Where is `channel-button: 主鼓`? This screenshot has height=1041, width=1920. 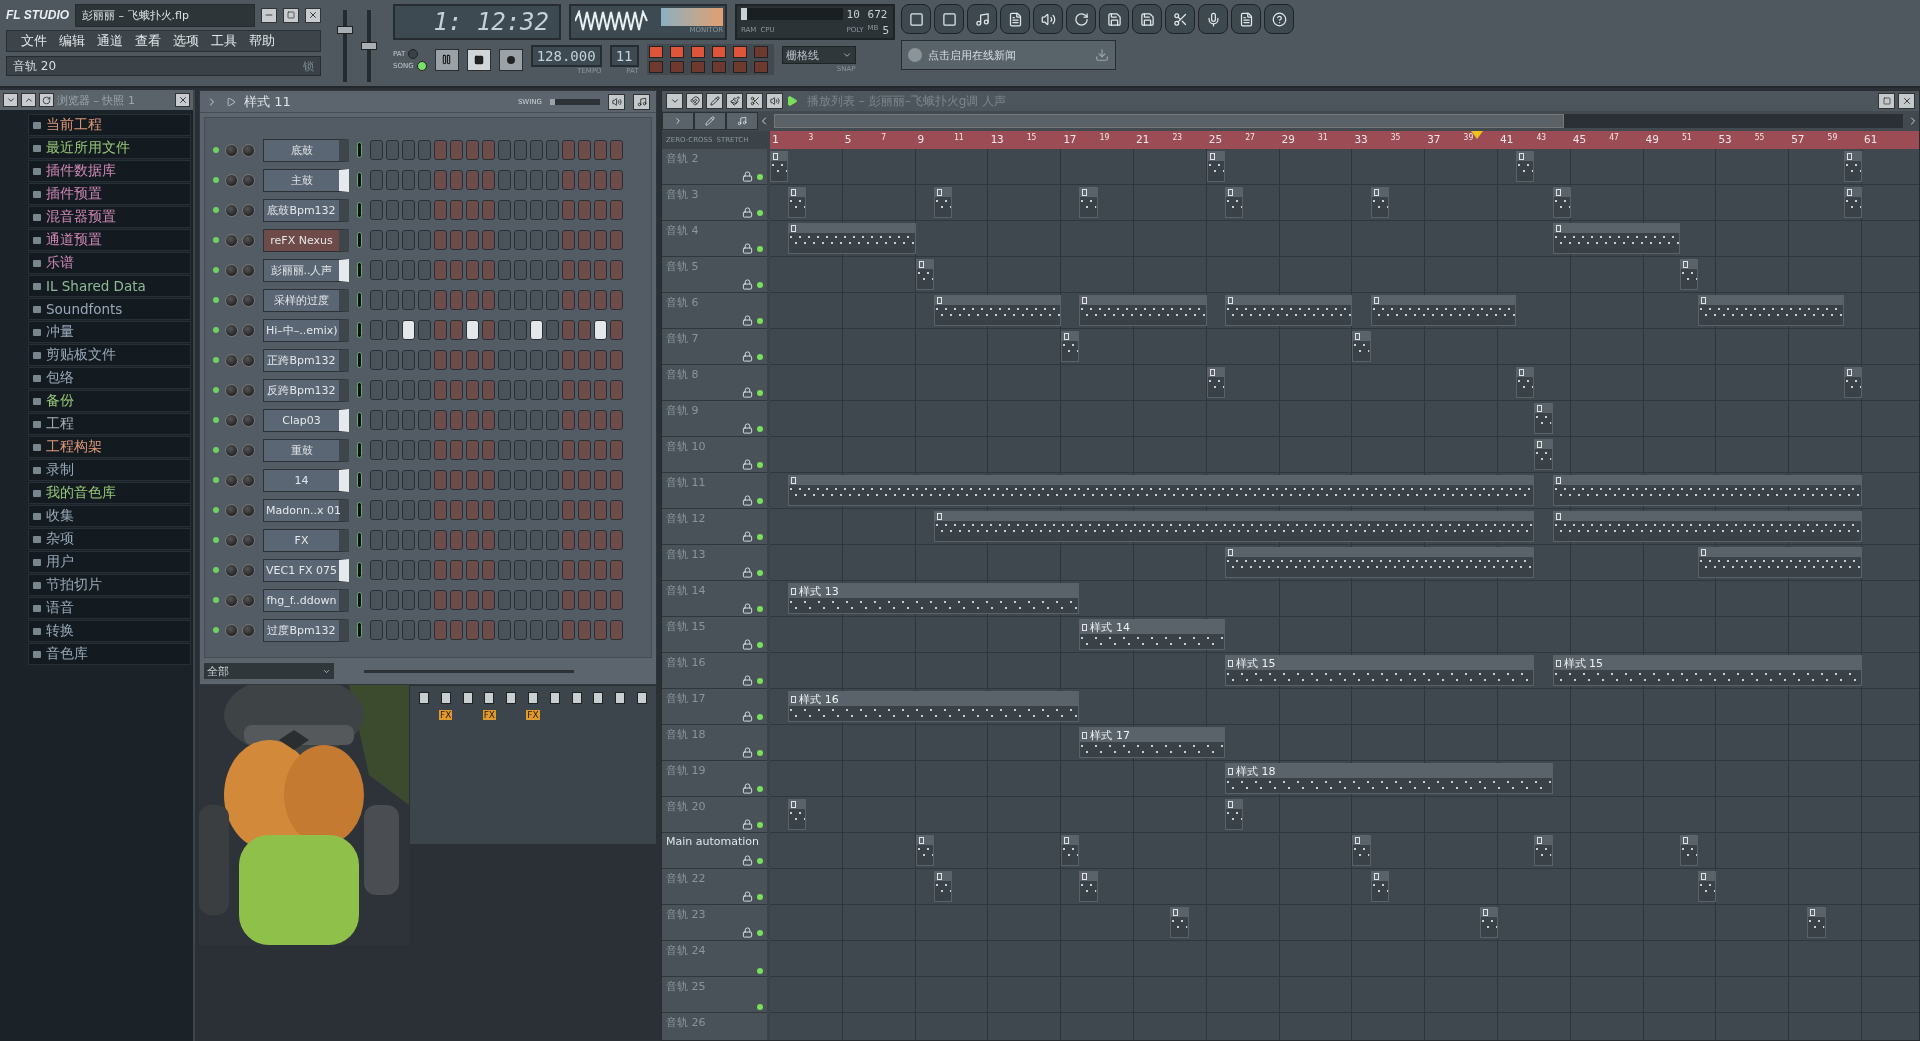 channel-button: 主鼓 is located at coordinates (306, 180).